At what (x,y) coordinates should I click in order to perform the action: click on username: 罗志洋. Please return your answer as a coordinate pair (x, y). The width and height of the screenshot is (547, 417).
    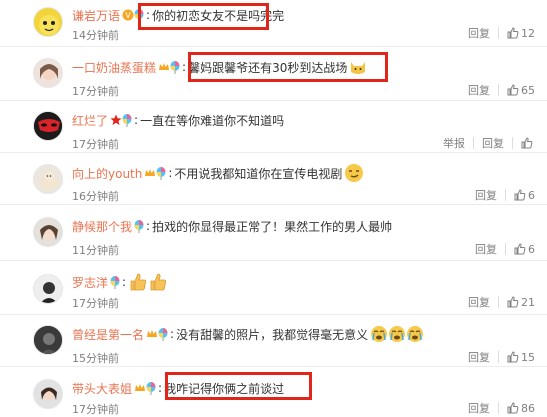
    Looking at the image, I should click on (90, 282).